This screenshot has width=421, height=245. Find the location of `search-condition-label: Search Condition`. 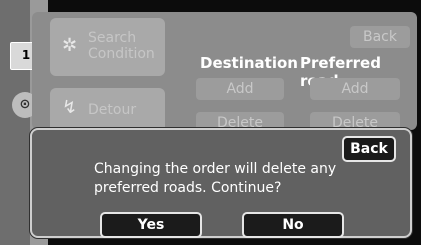

search-condition-label: Search Condition is located at coordinates (121, 46).